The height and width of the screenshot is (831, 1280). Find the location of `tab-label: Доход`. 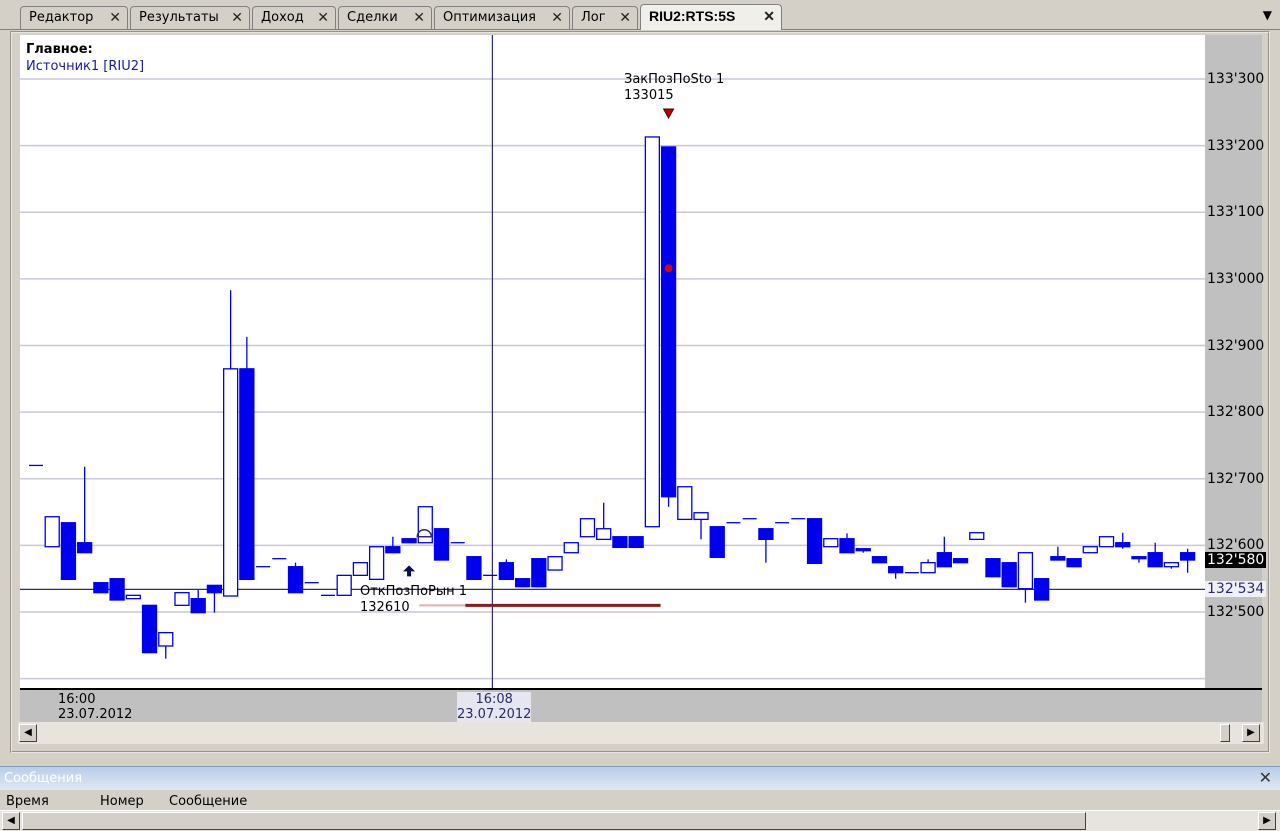

tab-label: Доход is located at coordinates (282, 17).